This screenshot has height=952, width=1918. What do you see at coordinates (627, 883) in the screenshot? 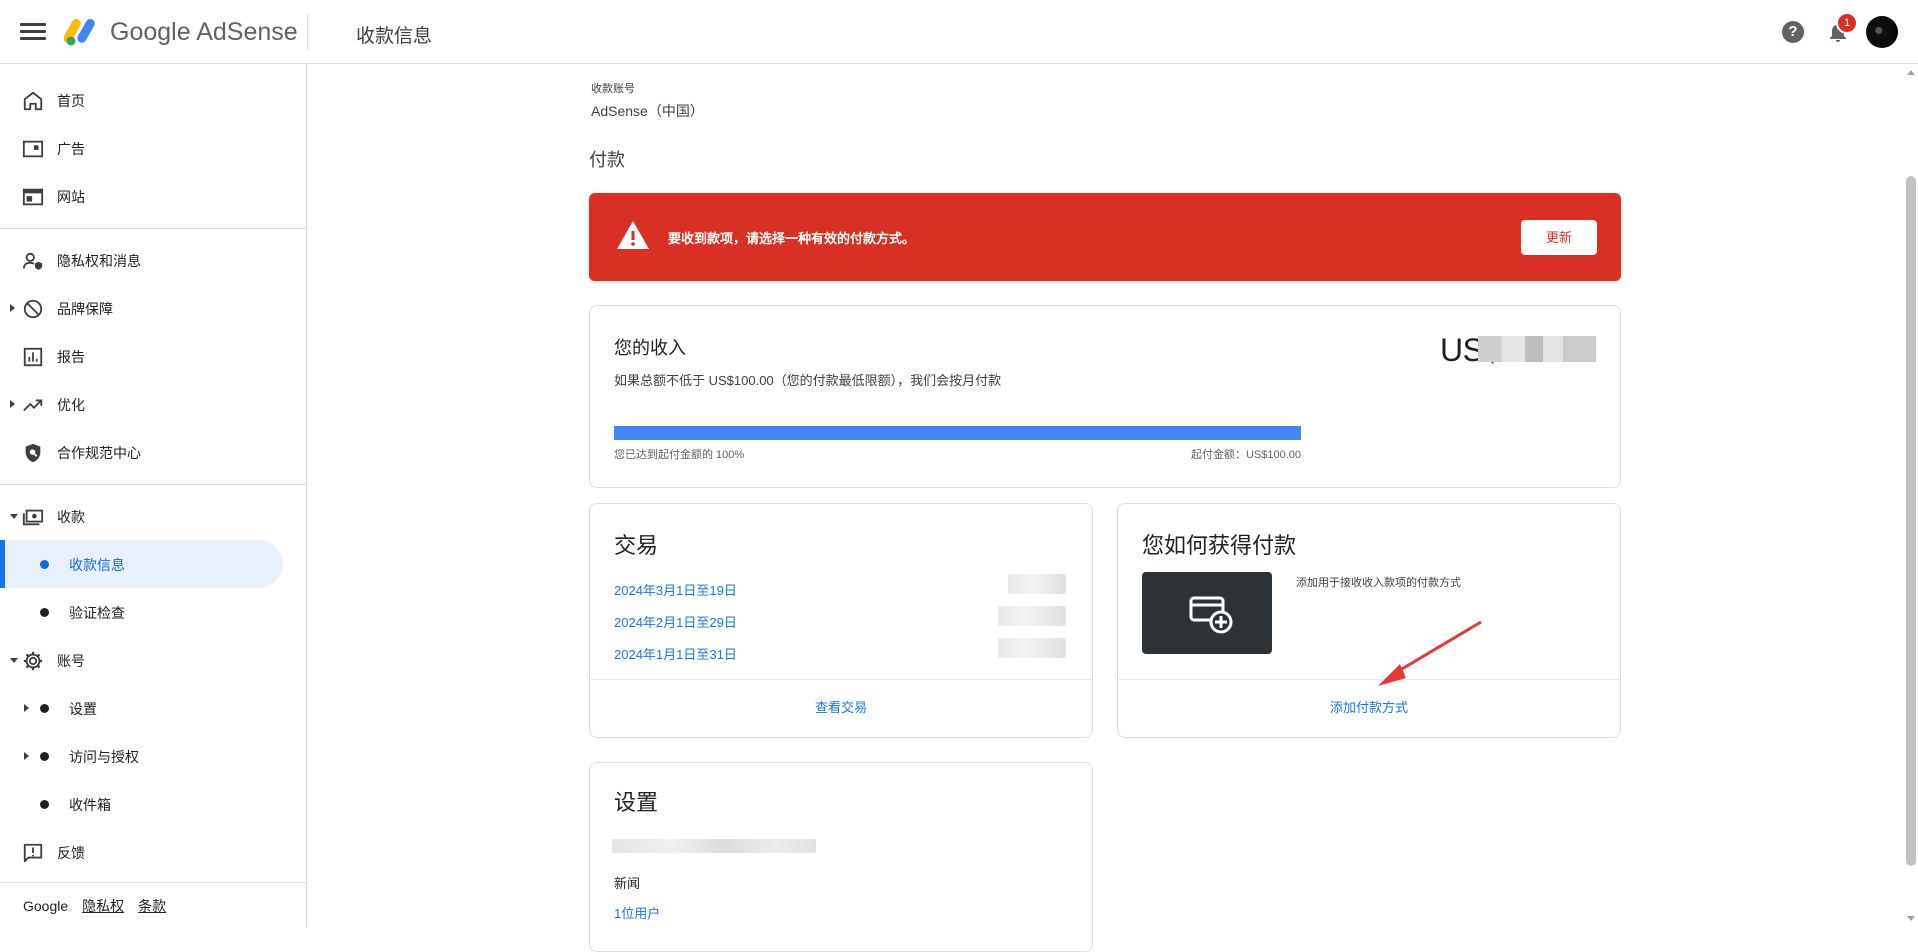
I see `settings-news: 新闻` at bounding box center [627, 883].